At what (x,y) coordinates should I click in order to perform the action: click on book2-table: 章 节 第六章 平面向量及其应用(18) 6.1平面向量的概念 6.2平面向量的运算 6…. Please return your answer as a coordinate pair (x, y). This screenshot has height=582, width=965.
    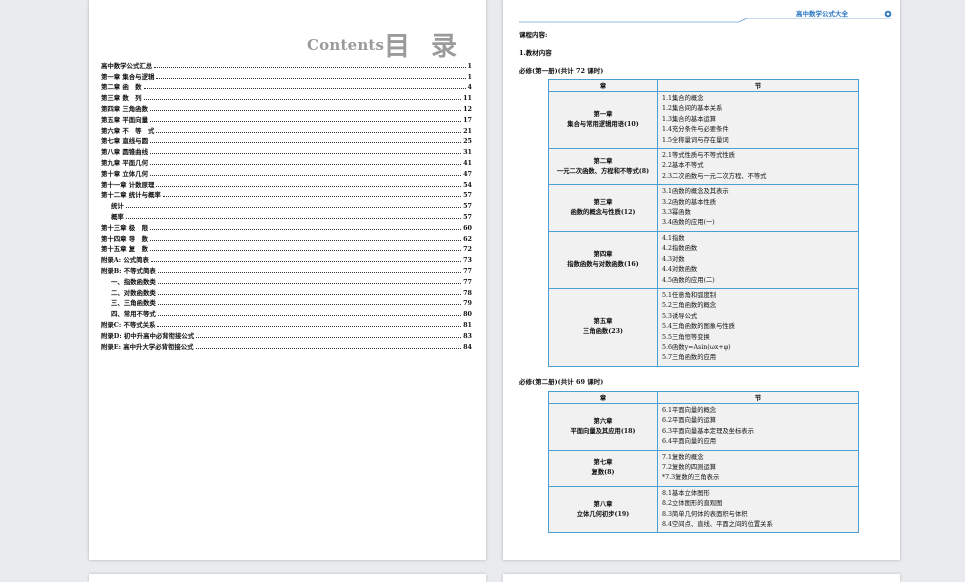
    Looking at the image, I should click on (703, 462).